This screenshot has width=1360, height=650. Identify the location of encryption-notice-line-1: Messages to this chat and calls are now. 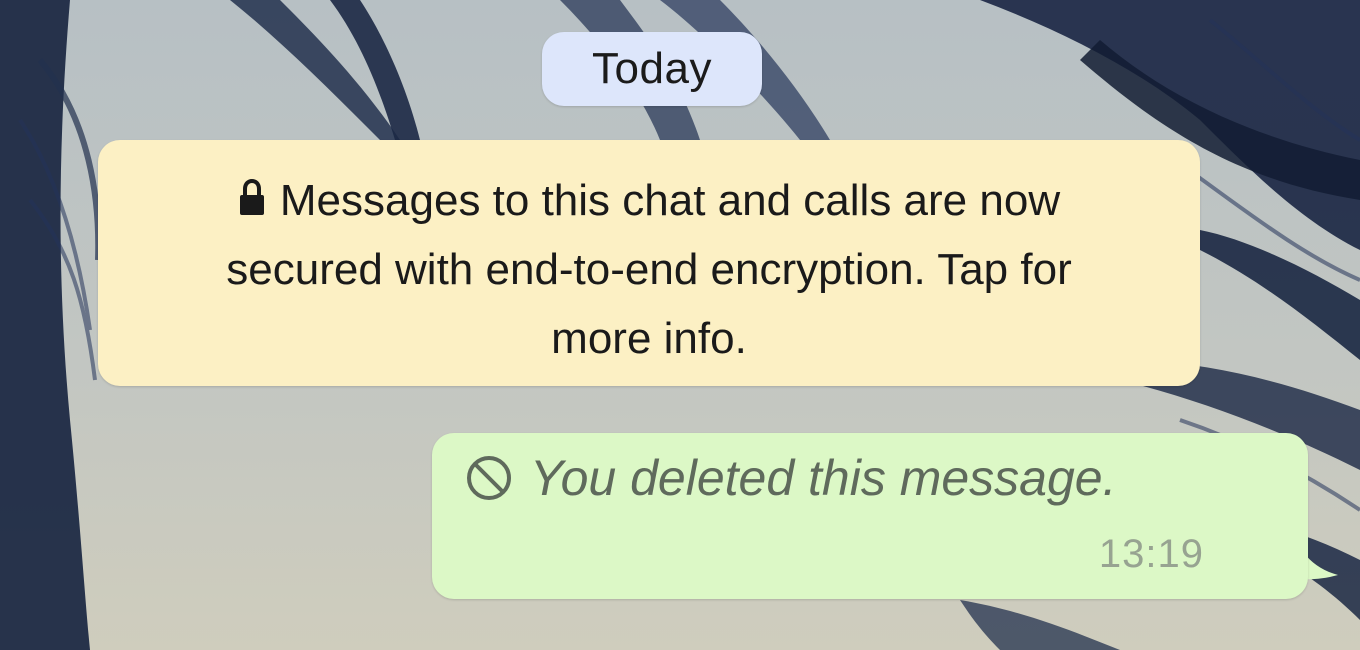
(649, 200).